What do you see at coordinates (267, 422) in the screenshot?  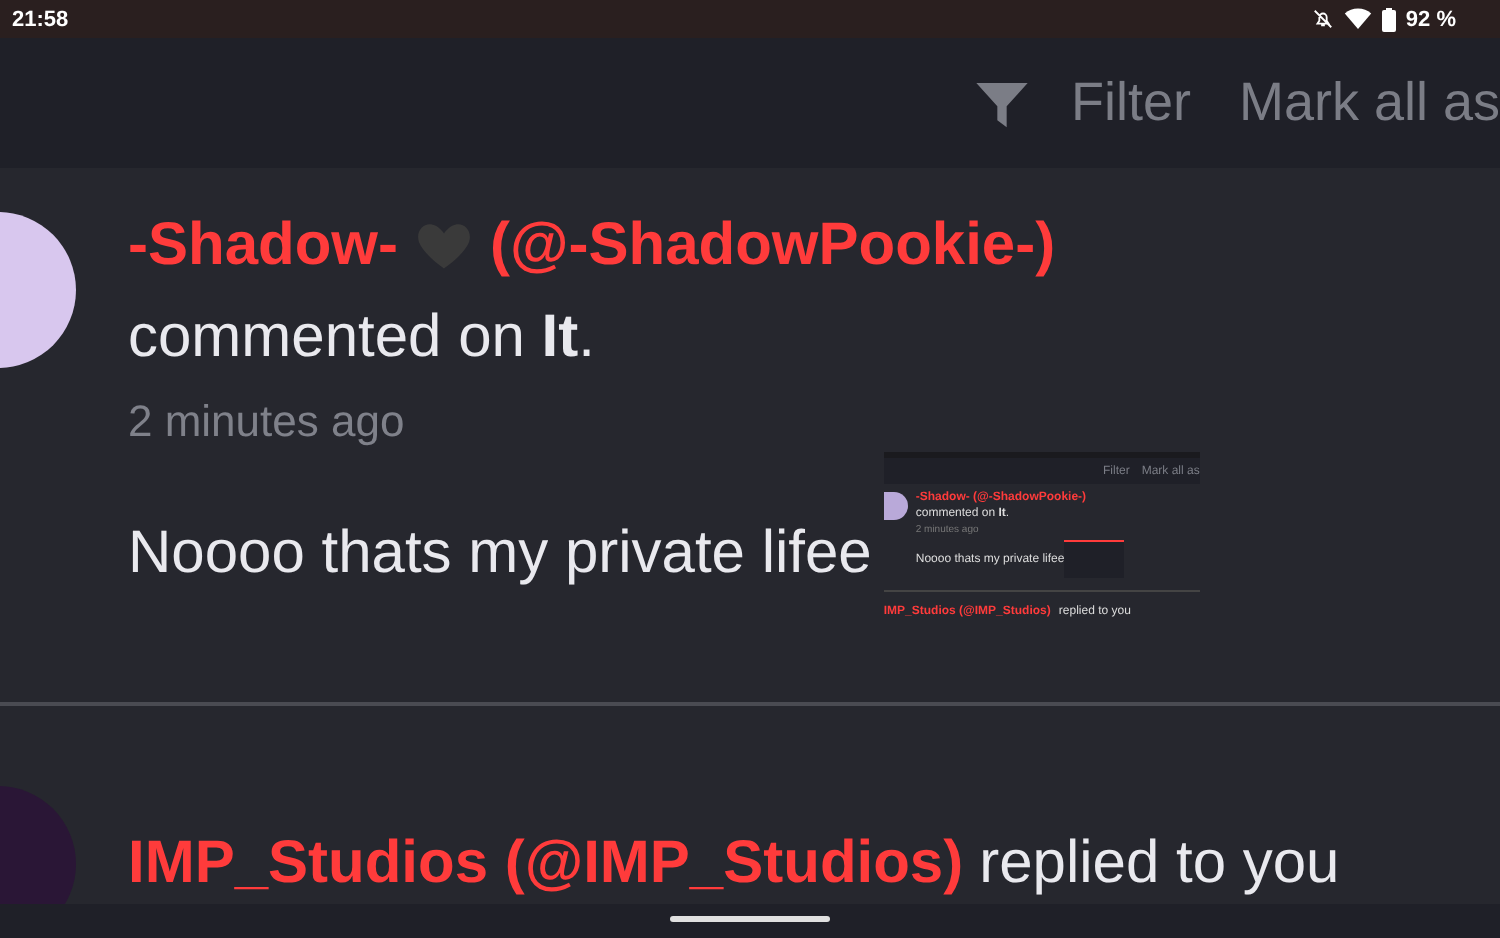 I see `notification-time: 2 minutes ago` at bounding box center [267, 422].